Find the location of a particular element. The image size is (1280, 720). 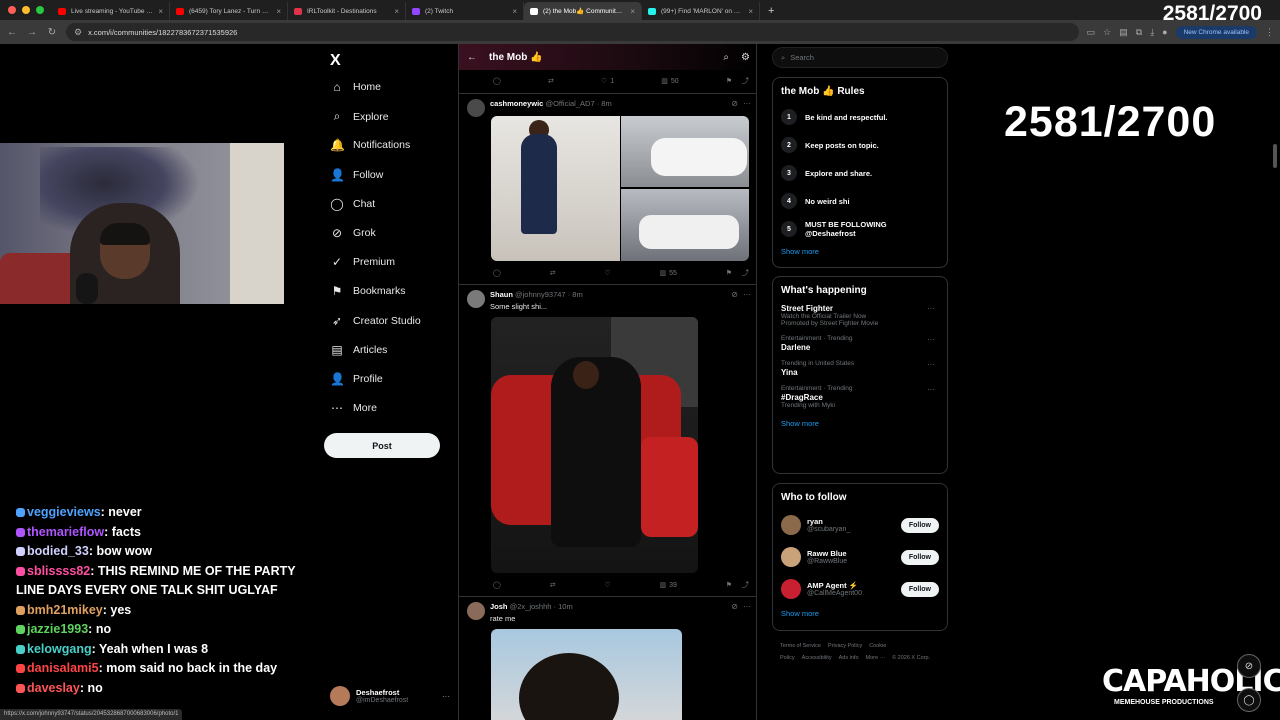

sidebar-item-follow: 👤 Follow is located at coordinates (356, 175).